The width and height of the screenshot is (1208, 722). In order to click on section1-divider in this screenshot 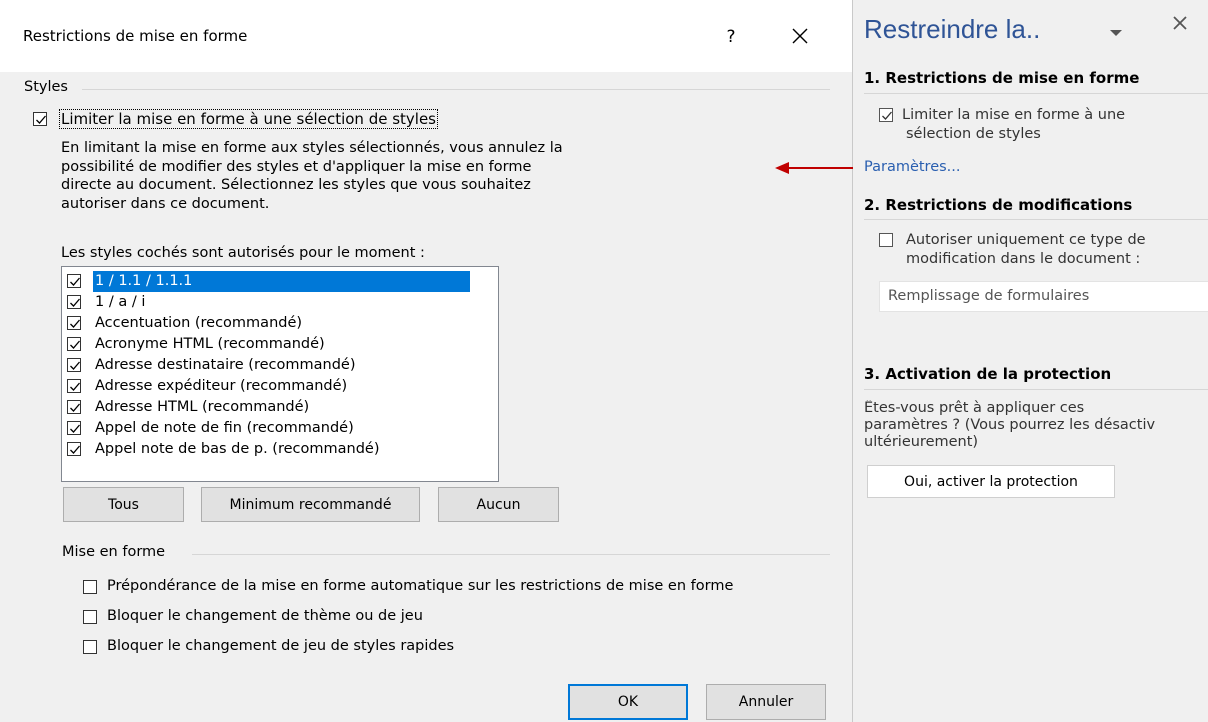, I will do `click(1036, 93)`.